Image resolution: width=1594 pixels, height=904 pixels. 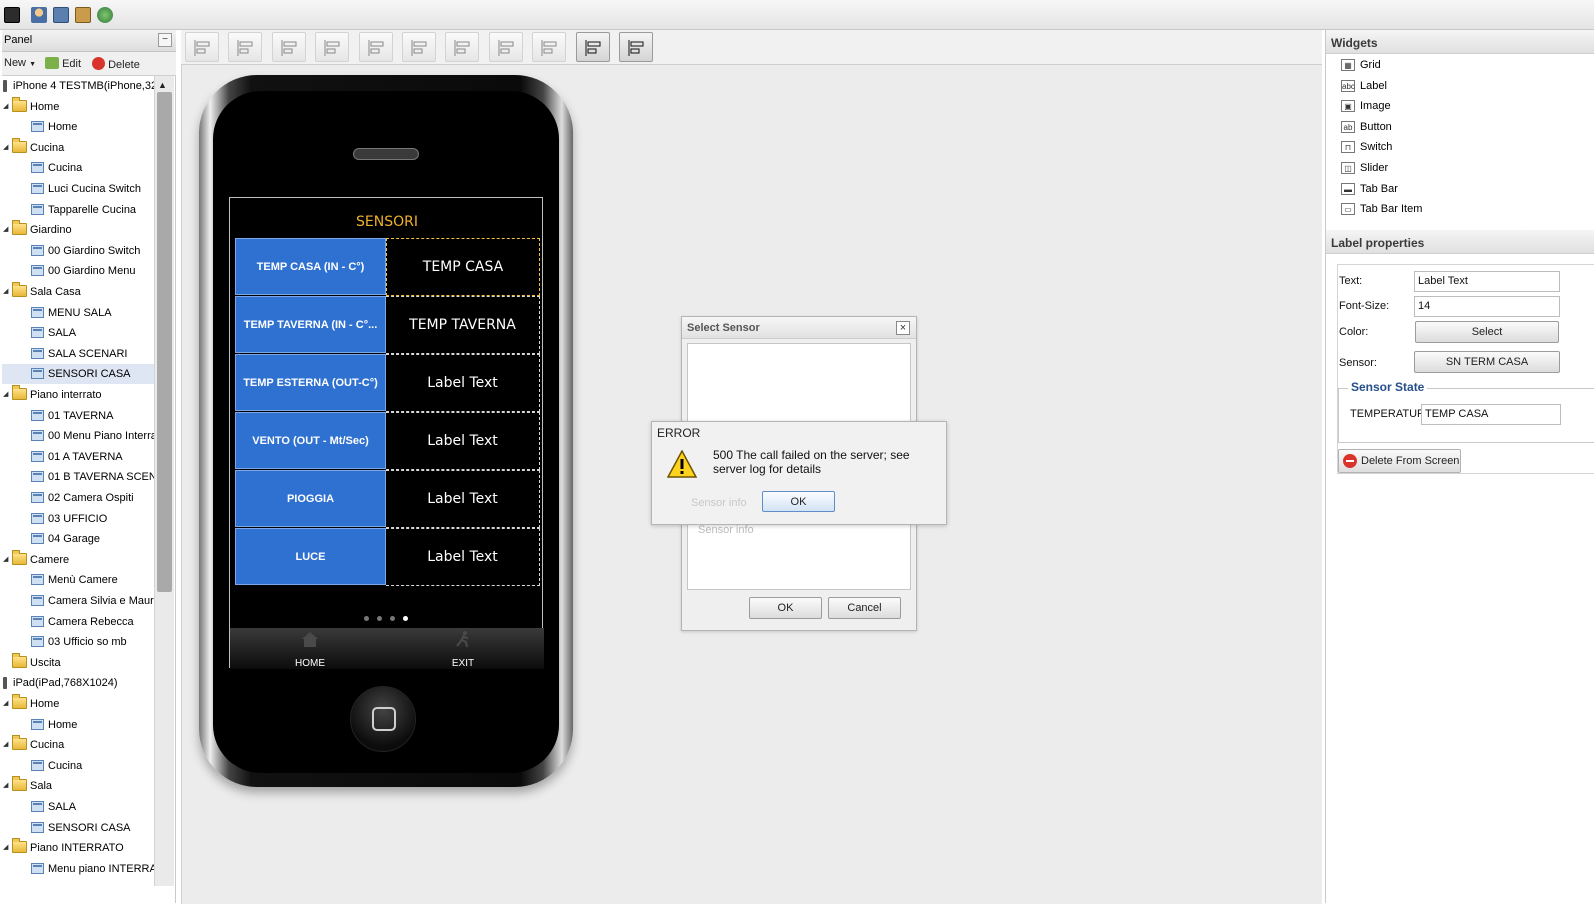 I want to click on tree-item: Camera Rebecca, so click(x=78, y=622).